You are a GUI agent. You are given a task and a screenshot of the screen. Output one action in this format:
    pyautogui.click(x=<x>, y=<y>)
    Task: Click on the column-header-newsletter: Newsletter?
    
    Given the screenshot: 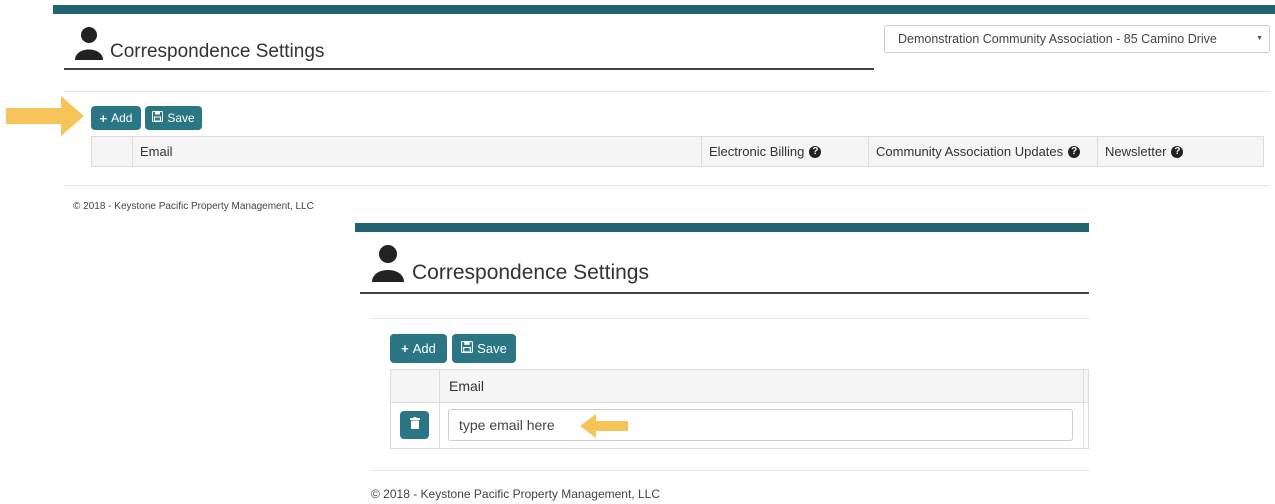 What is the action you would take?
    pyautogui.click(x=1144, y=151)
    